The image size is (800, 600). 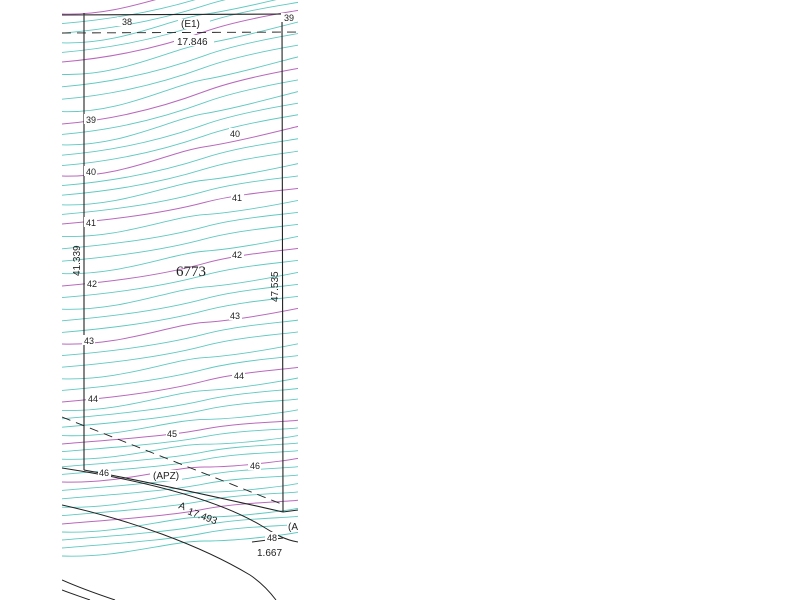 What do you see at coordinates (180, 32) in the screenshot?
I see `e1-easement-line` at bounding box center [180, 32].